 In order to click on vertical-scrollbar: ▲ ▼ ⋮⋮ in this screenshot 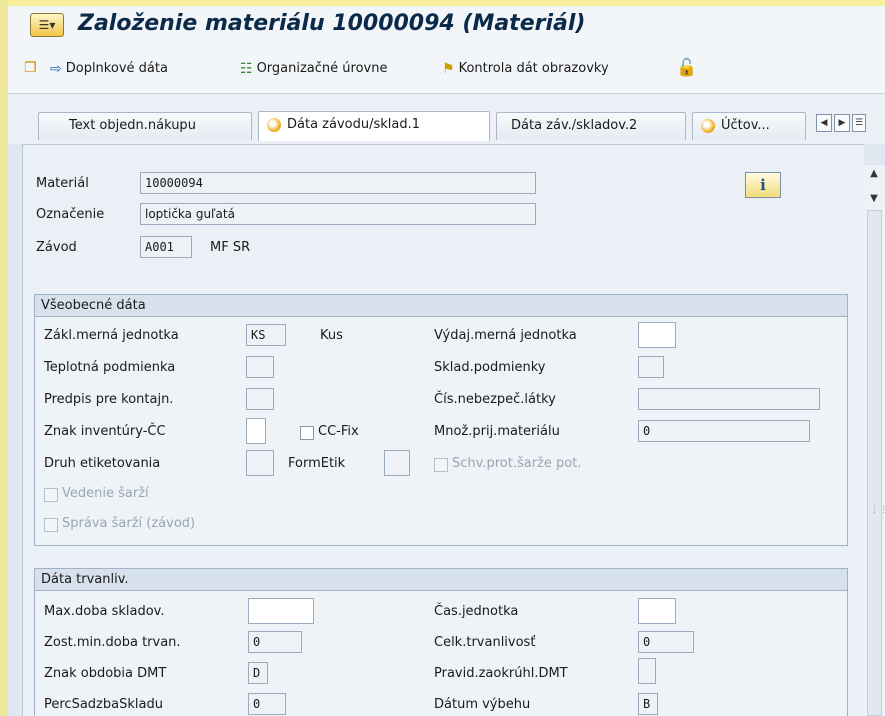, I will do `click(874, 440)`.